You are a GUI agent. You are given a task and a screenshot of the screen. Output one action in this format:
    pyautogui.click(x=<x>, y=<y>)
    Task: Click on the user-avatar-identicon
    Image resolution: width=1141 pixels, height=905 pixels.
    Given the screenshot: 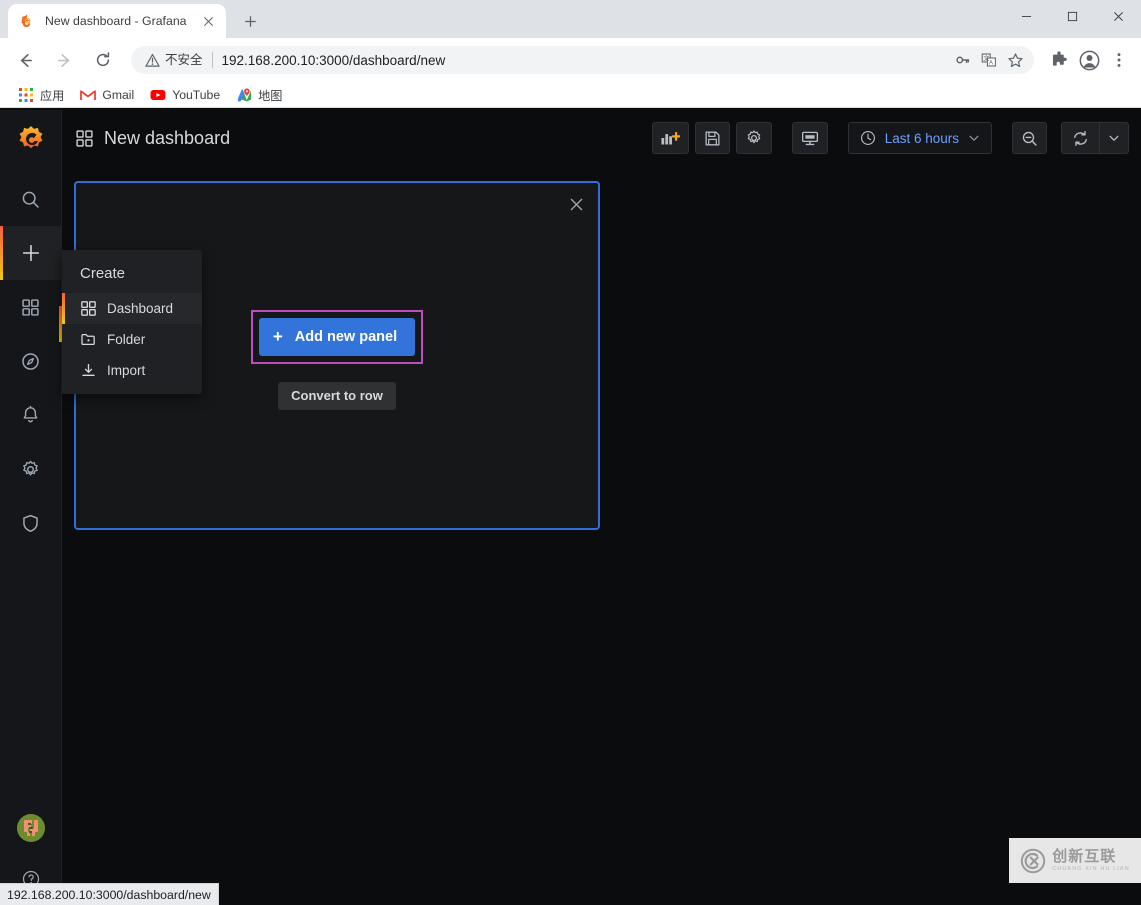 What is the action you would take?
    pyautogui.click(x=30, y=828)
    